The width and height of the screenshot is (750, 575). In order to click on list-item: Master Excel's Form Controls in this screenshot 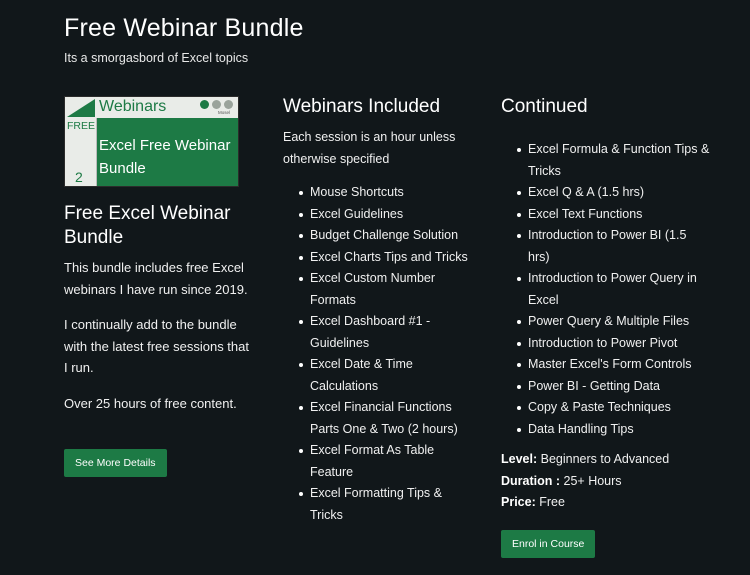, I will do `click(614, 365)`.